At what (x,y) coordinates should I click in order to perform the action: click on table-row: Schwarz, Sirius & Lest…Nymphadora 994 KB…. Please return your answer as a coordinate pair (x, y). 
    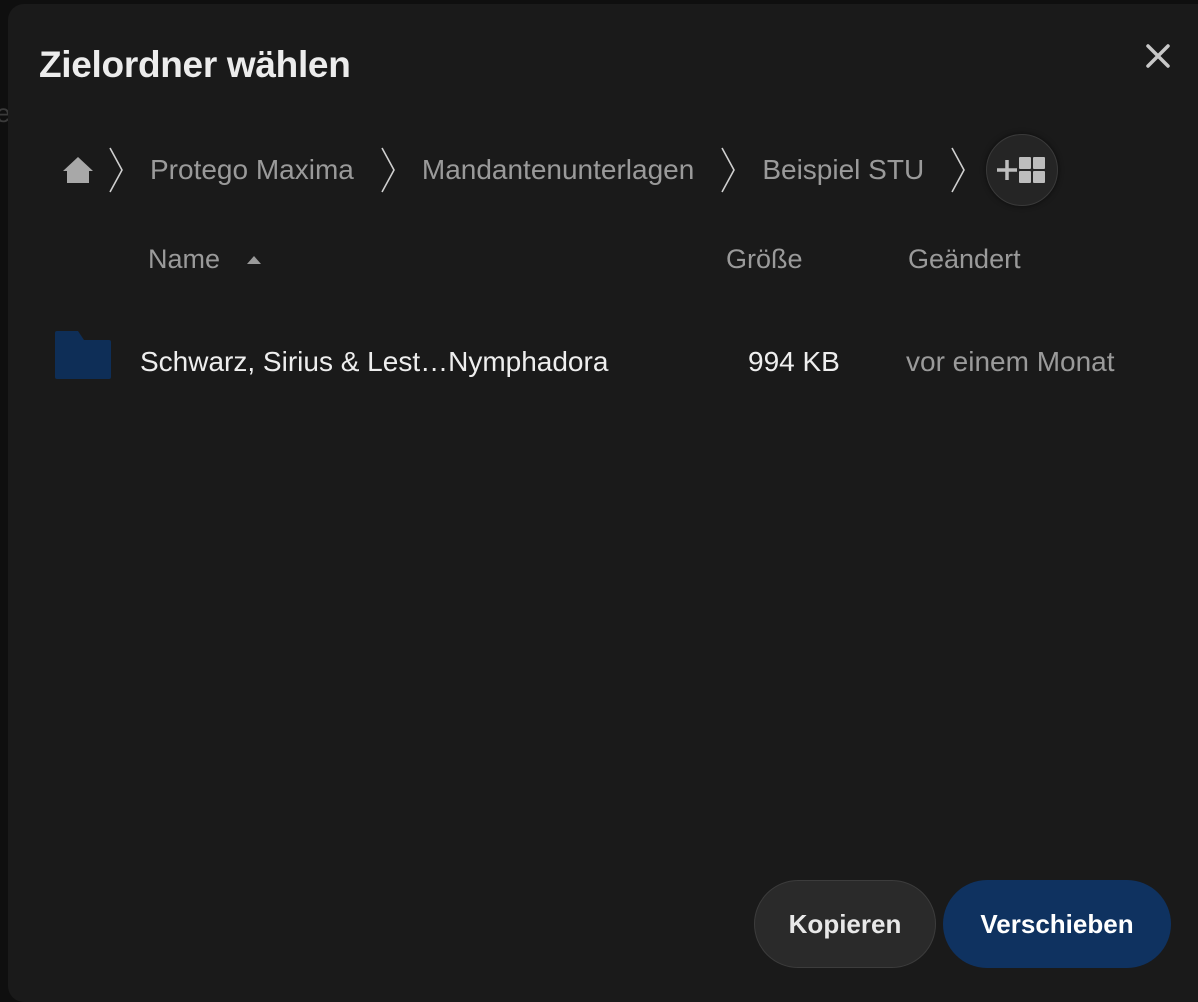
    Looking at the image, I should click on (603, 362).